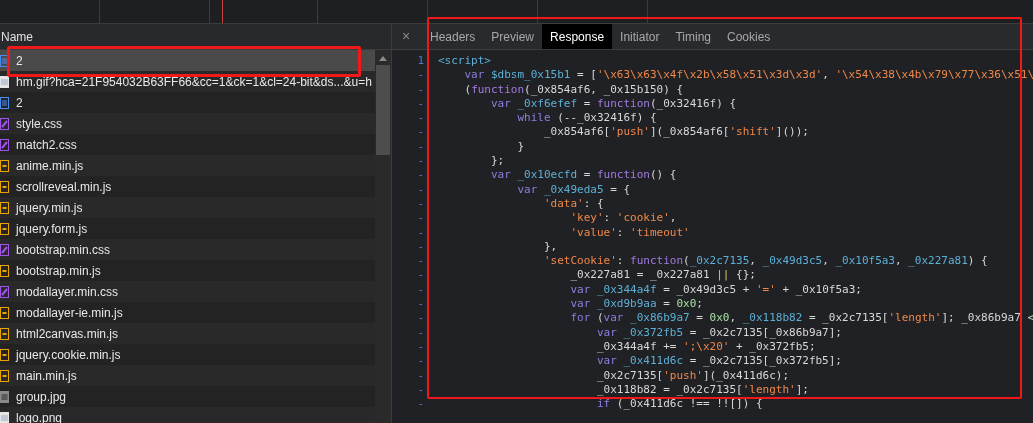  I want to click on request-row: main.min.js, so click(187, 375).